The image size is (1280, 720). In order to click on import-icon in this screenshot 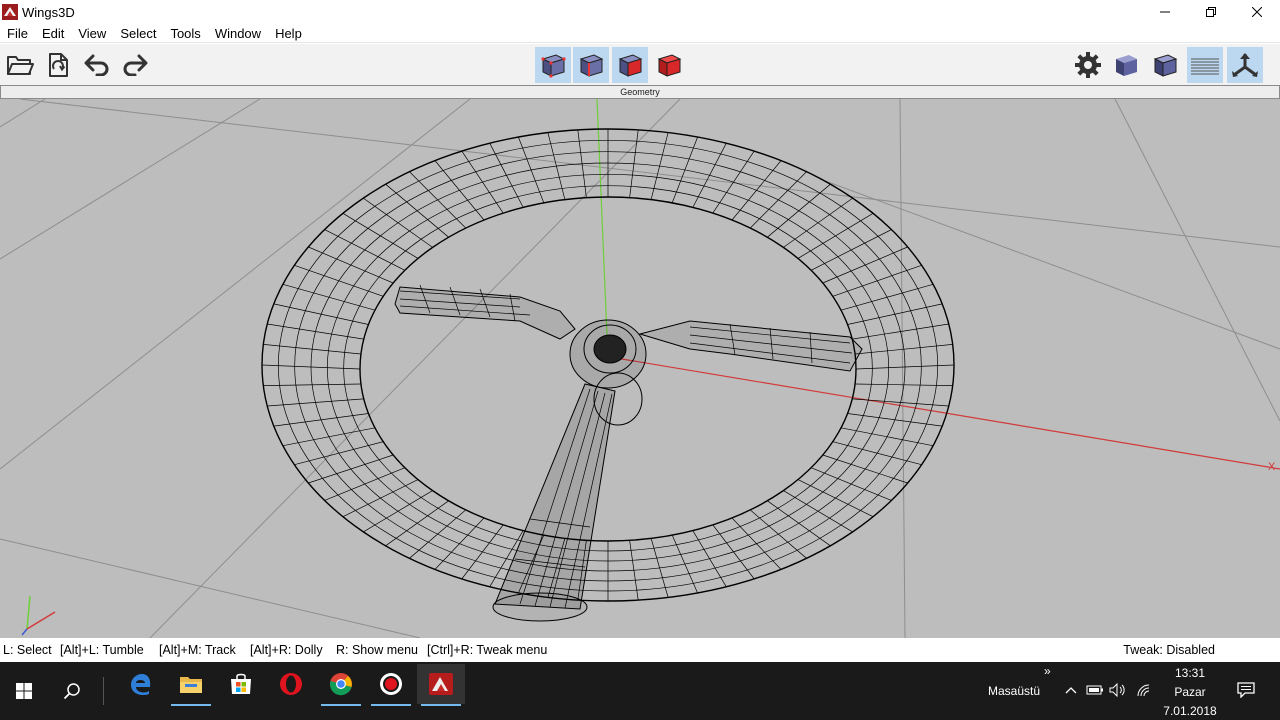, I will do `click(58, 65)`.